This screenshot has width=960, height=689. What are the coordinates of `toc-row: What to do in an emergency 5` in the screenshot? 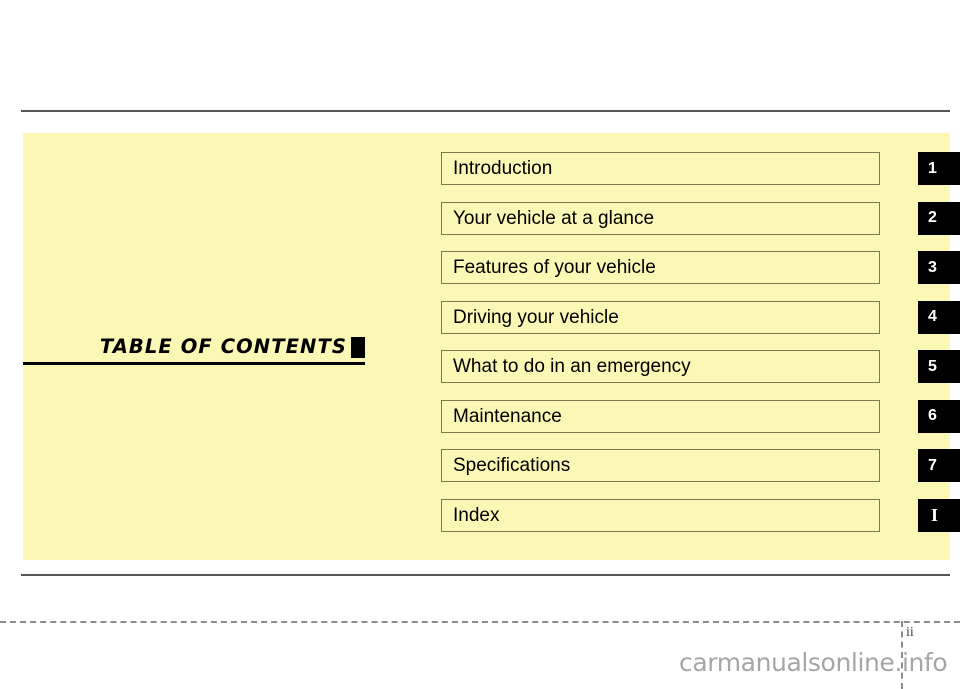 It's located at (700, 366).